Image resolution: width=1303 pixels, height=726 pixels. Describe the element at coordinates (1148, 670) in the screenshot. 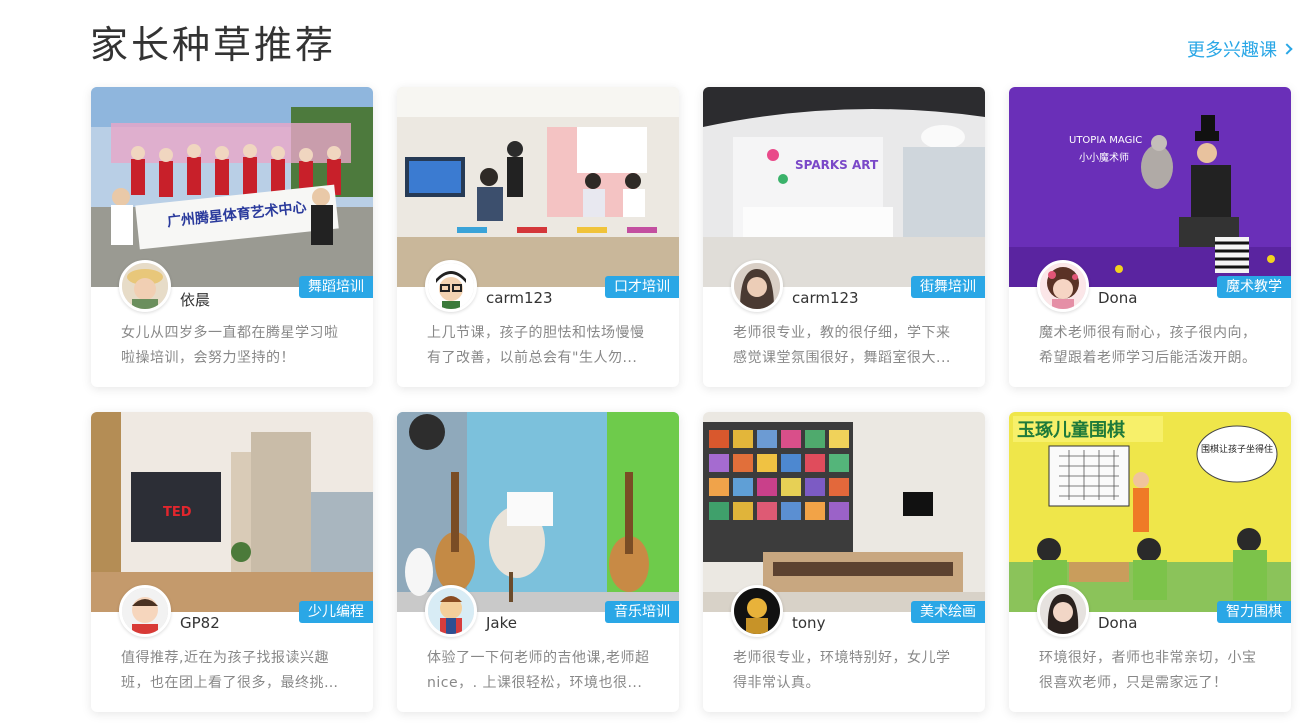

I see `review-text: 环境很好，者师也非常亲切，小宝很喜欢老师，只是需家远了！` at that location.